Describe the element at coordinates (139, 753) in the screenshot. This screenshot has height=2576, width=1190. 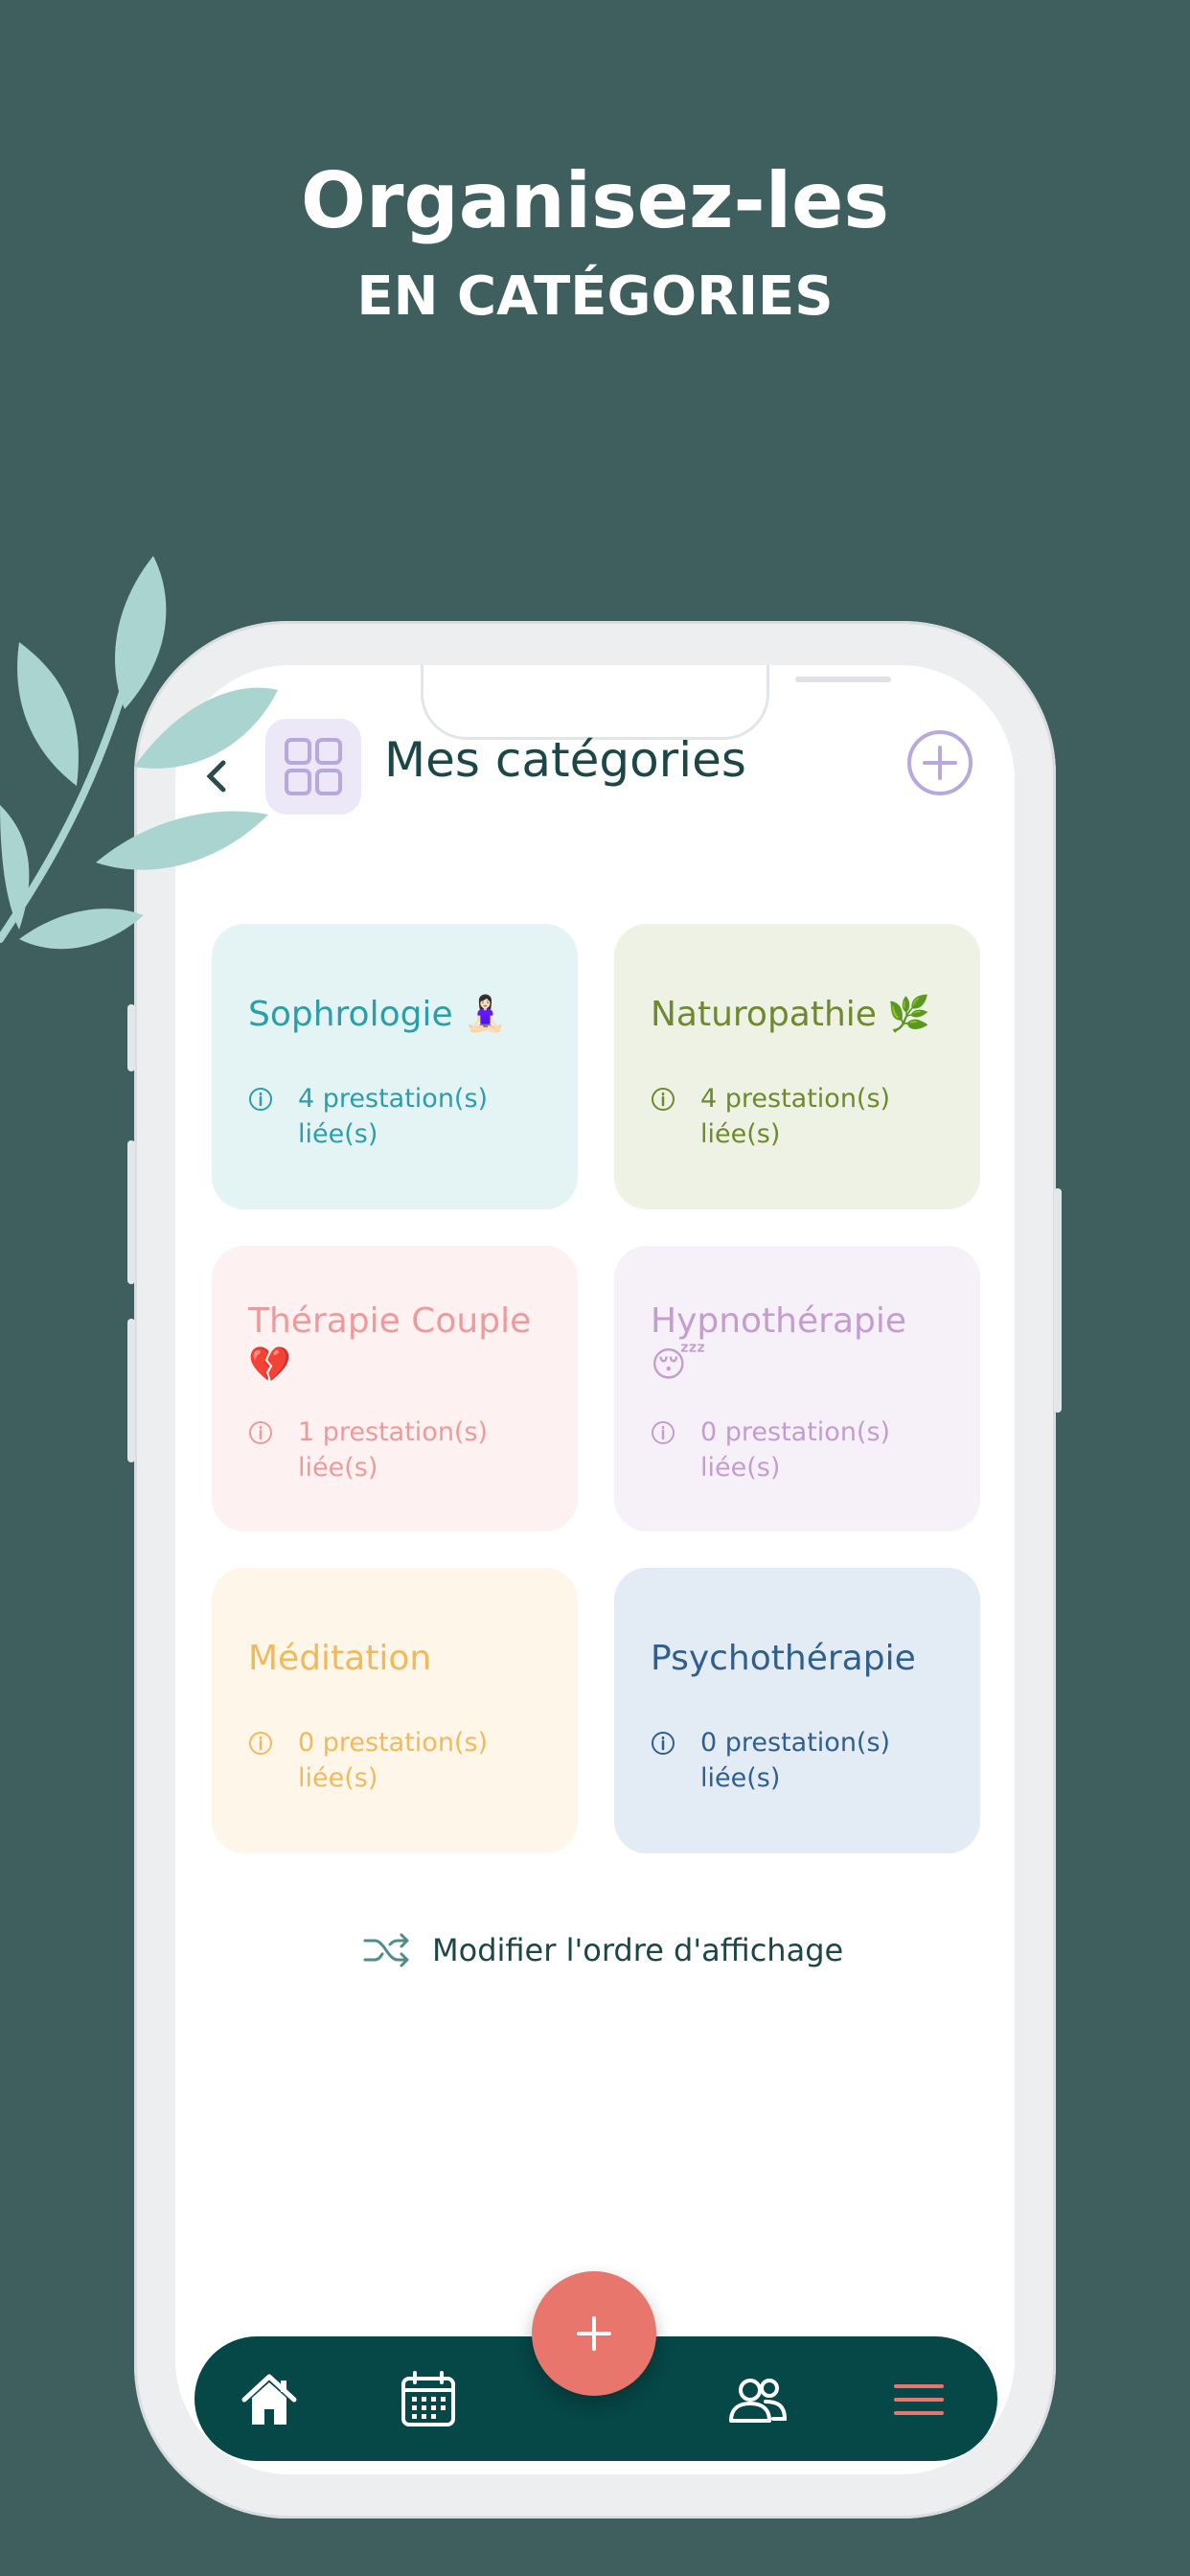
I see `leaf-decoration-icon` at that location.